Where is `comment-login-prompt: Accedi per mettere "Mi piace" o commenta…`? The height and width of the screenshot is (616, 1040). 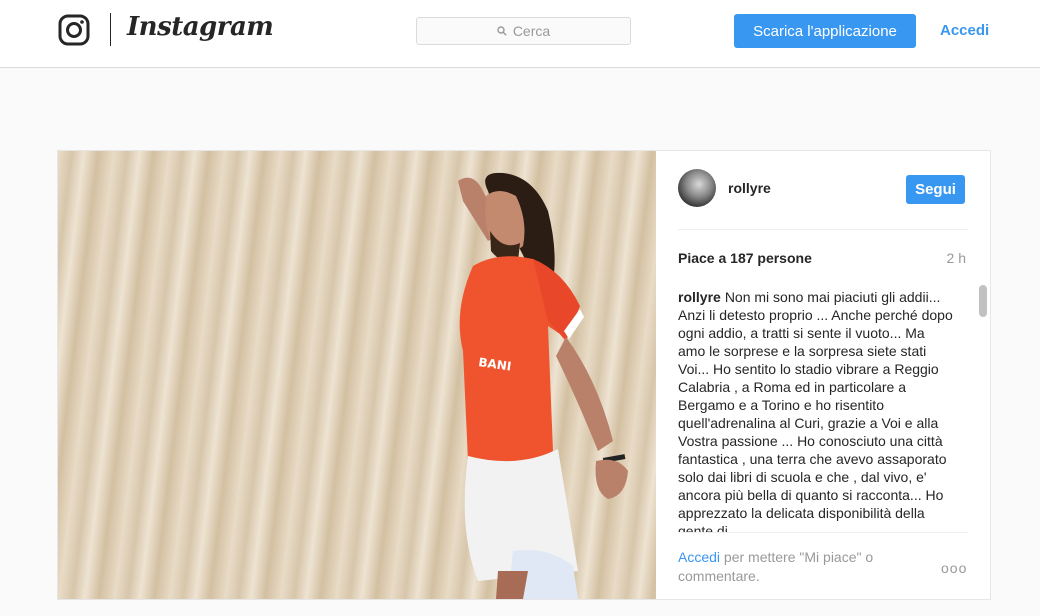
comment-login-prompt: Accedi per mettere "Mi piace" o commenta… is located at coordinates (793, 567).